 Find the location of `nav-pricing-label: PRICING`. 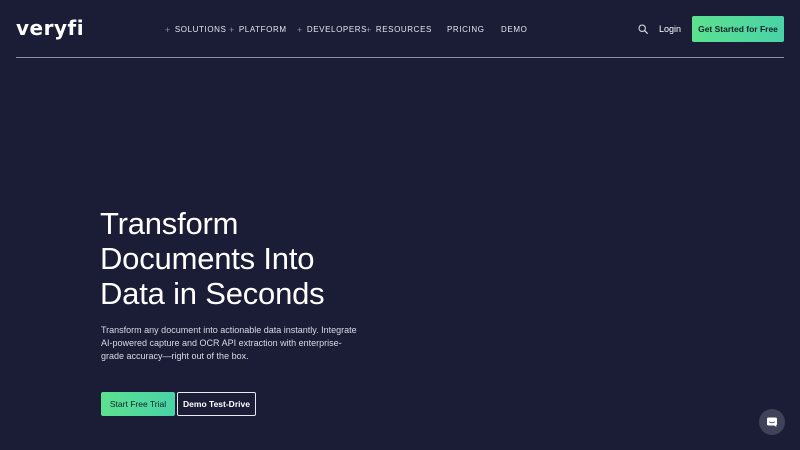

nav-pricing-label: PRICING is located at coordinates (466, 29).